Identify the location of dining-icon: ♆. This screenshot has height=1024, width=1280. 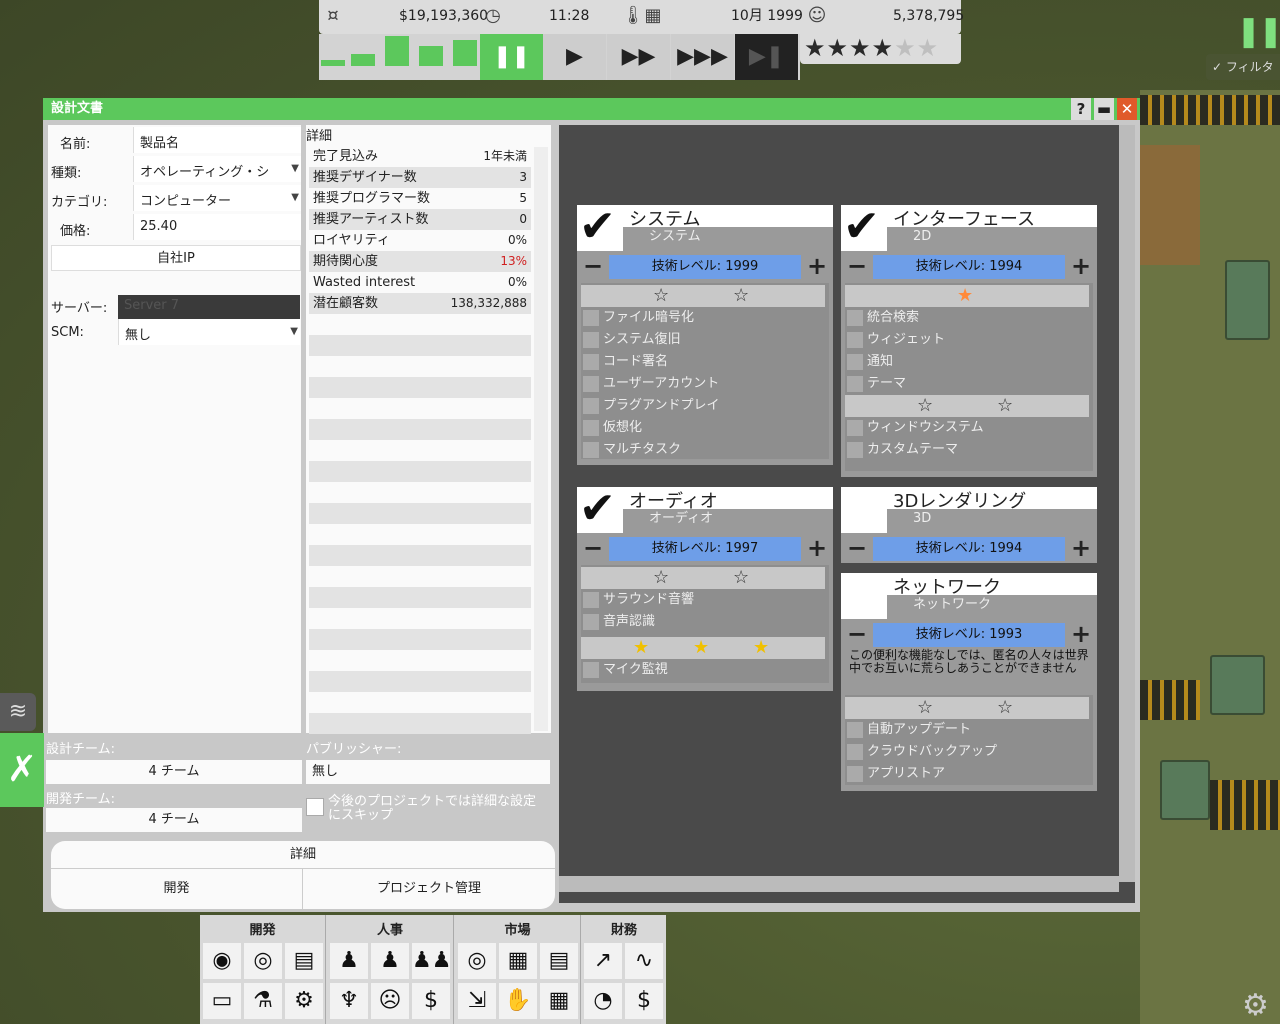
(349, 1001).